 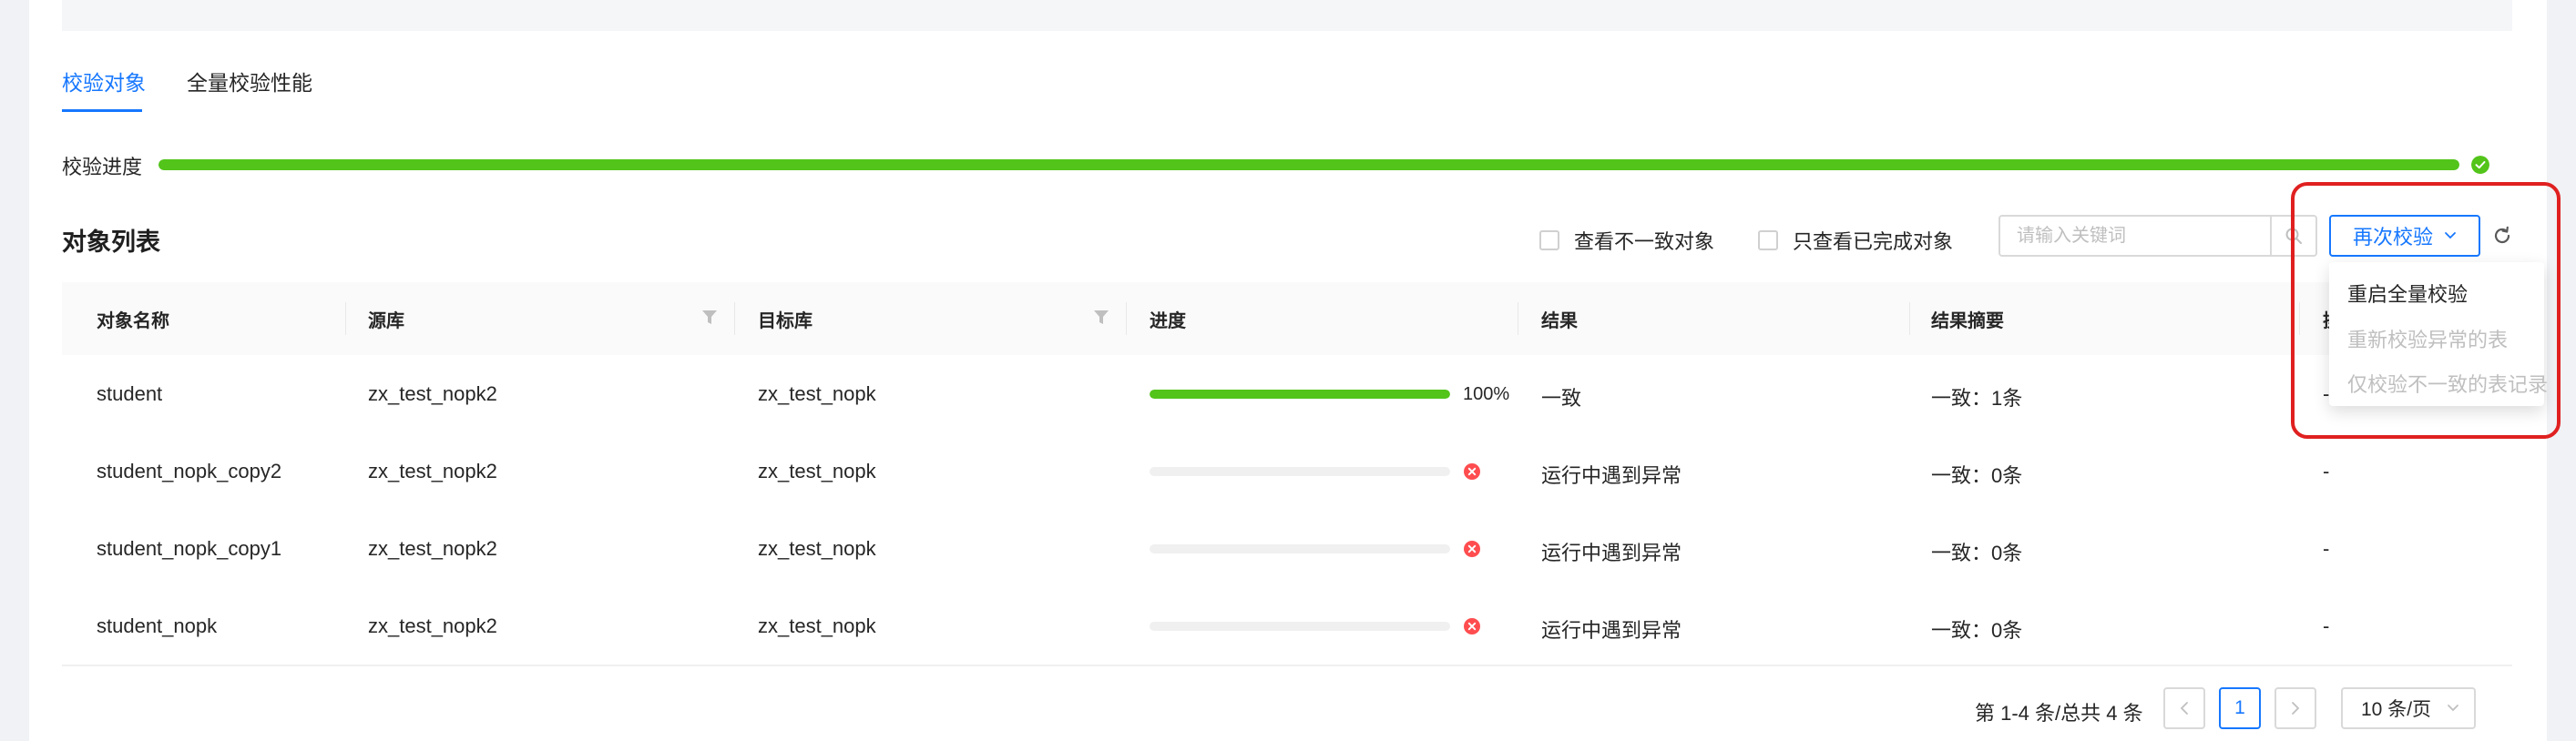 I want to click on menu-item-recheck-error-tables: 重新校验异常的表, so click(x=2427, y=338).